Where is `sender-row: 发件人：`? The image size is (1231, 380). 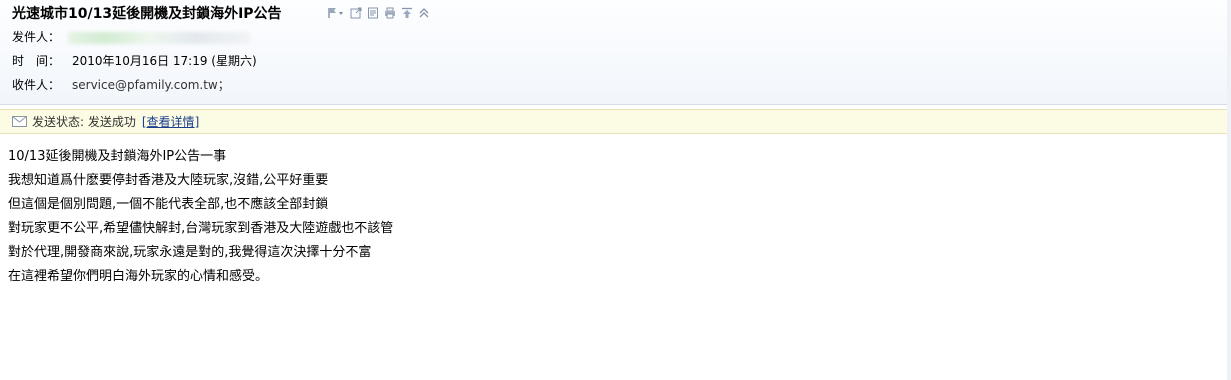
sender-row: 发件人： is located at coordinates (131, 37).